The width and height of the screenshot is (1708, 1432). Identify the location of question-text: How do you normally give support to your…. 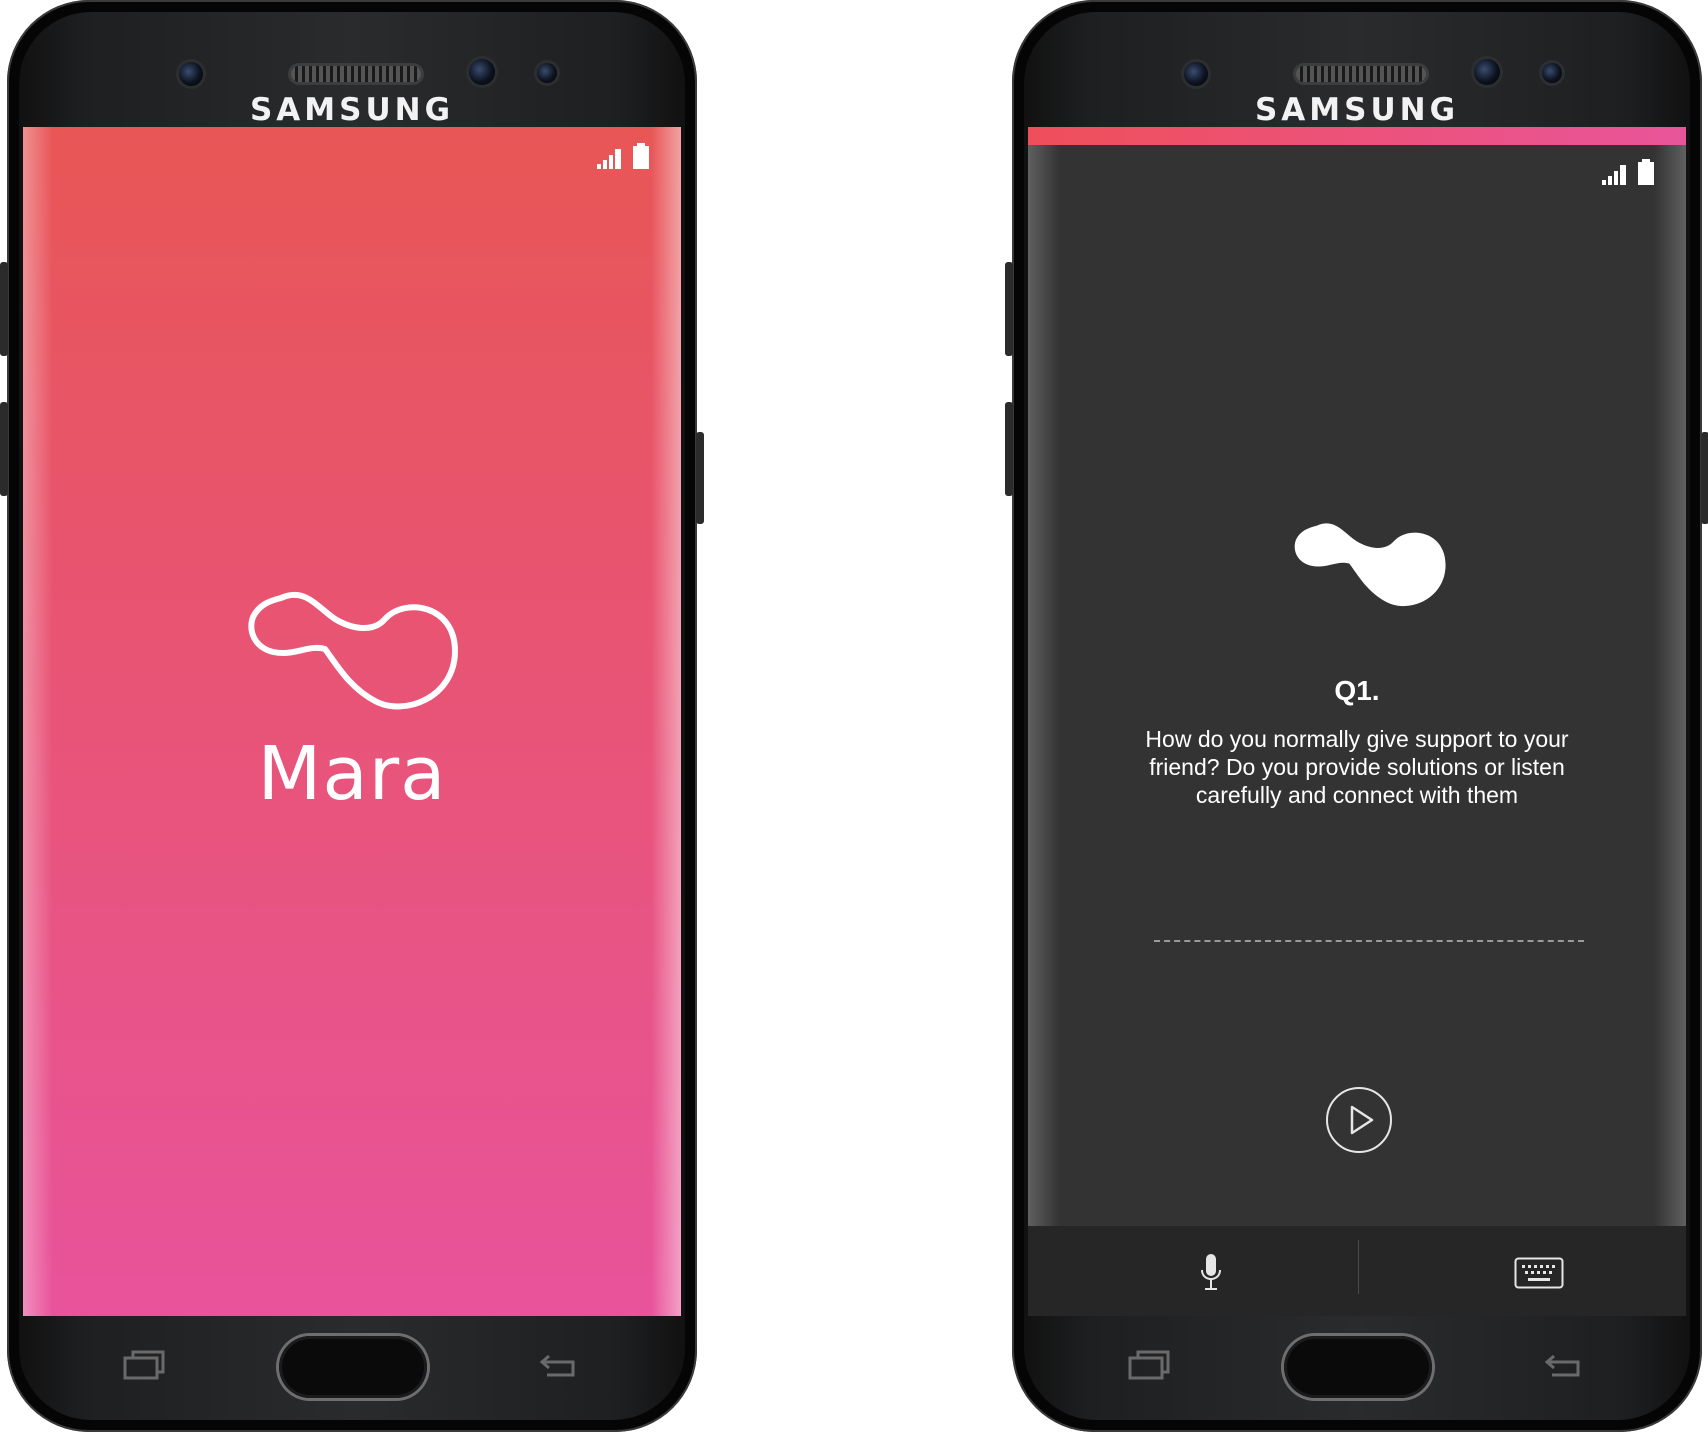
(1357, 767).